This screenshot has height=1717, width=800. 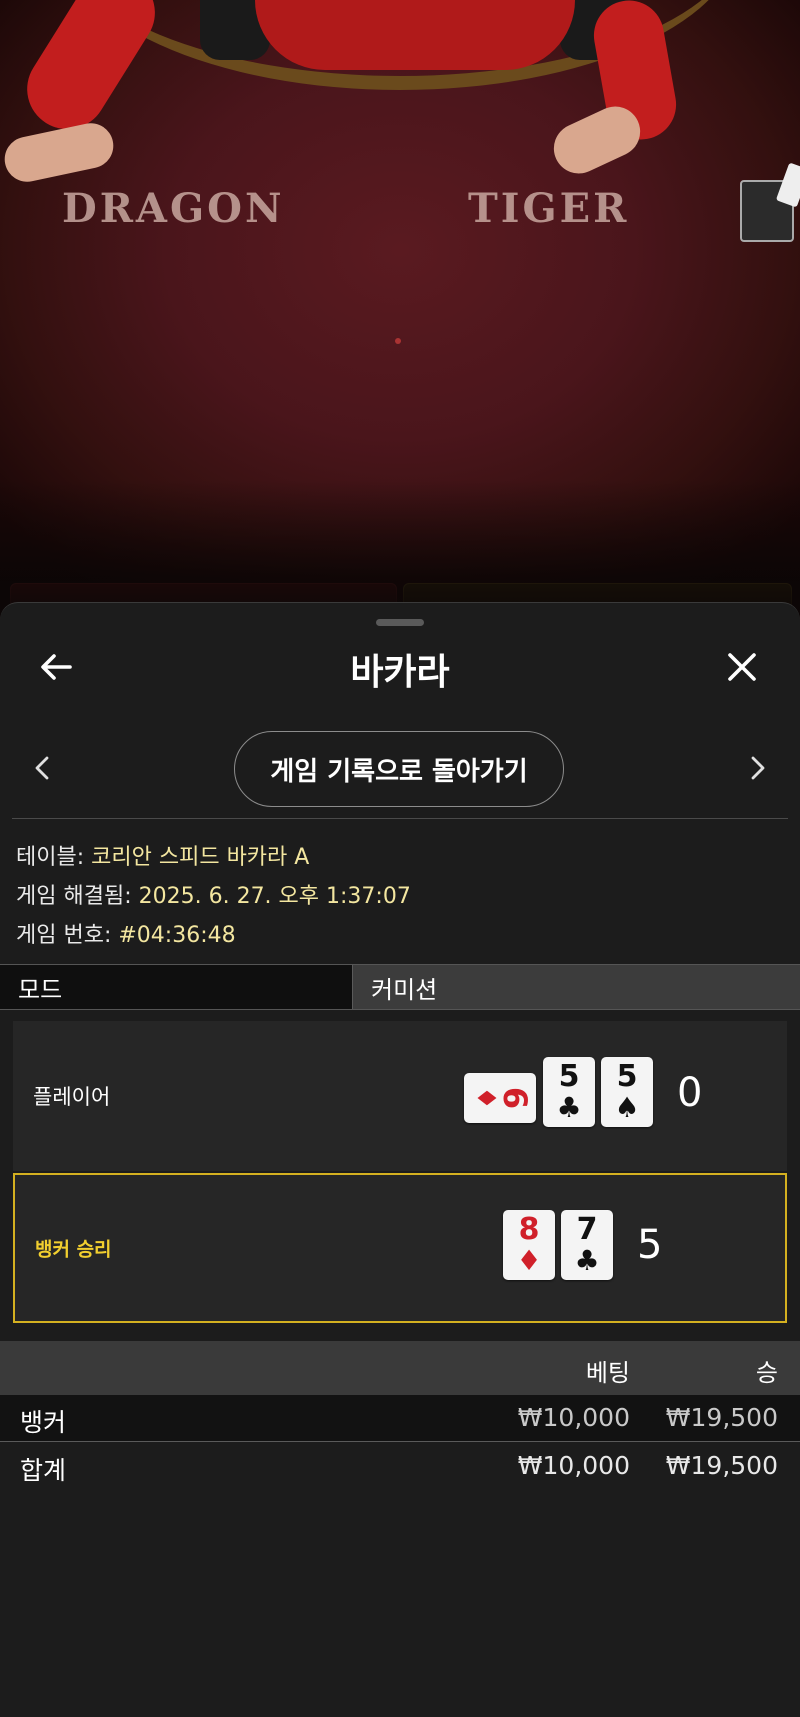 What do you see at coordinates (650, 1245) in the screenshot?
I see `banker-score: 5` at bounding box center [650, 1245].